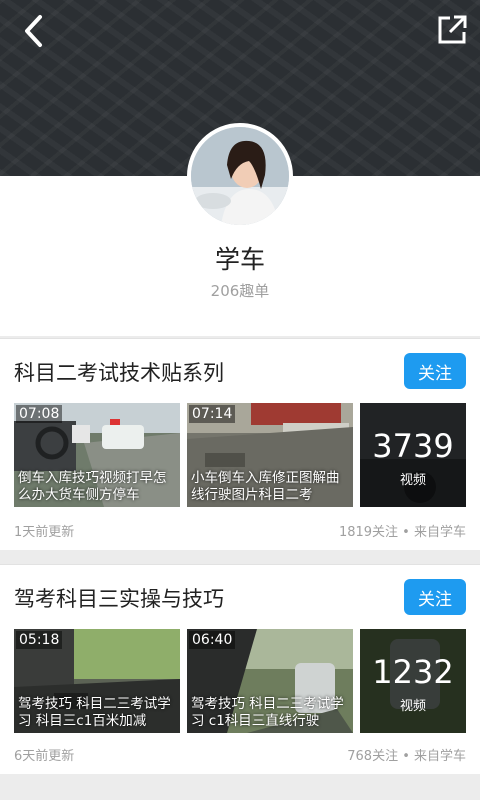 The image size is (480, 800). What do you see at coordinates (97, 681) in the screenshot?
I see `video-thumbnail: 05:18 驾考技巧 科目二三考试学习 科目三c1百米加减` at bounding box center [97, 681].